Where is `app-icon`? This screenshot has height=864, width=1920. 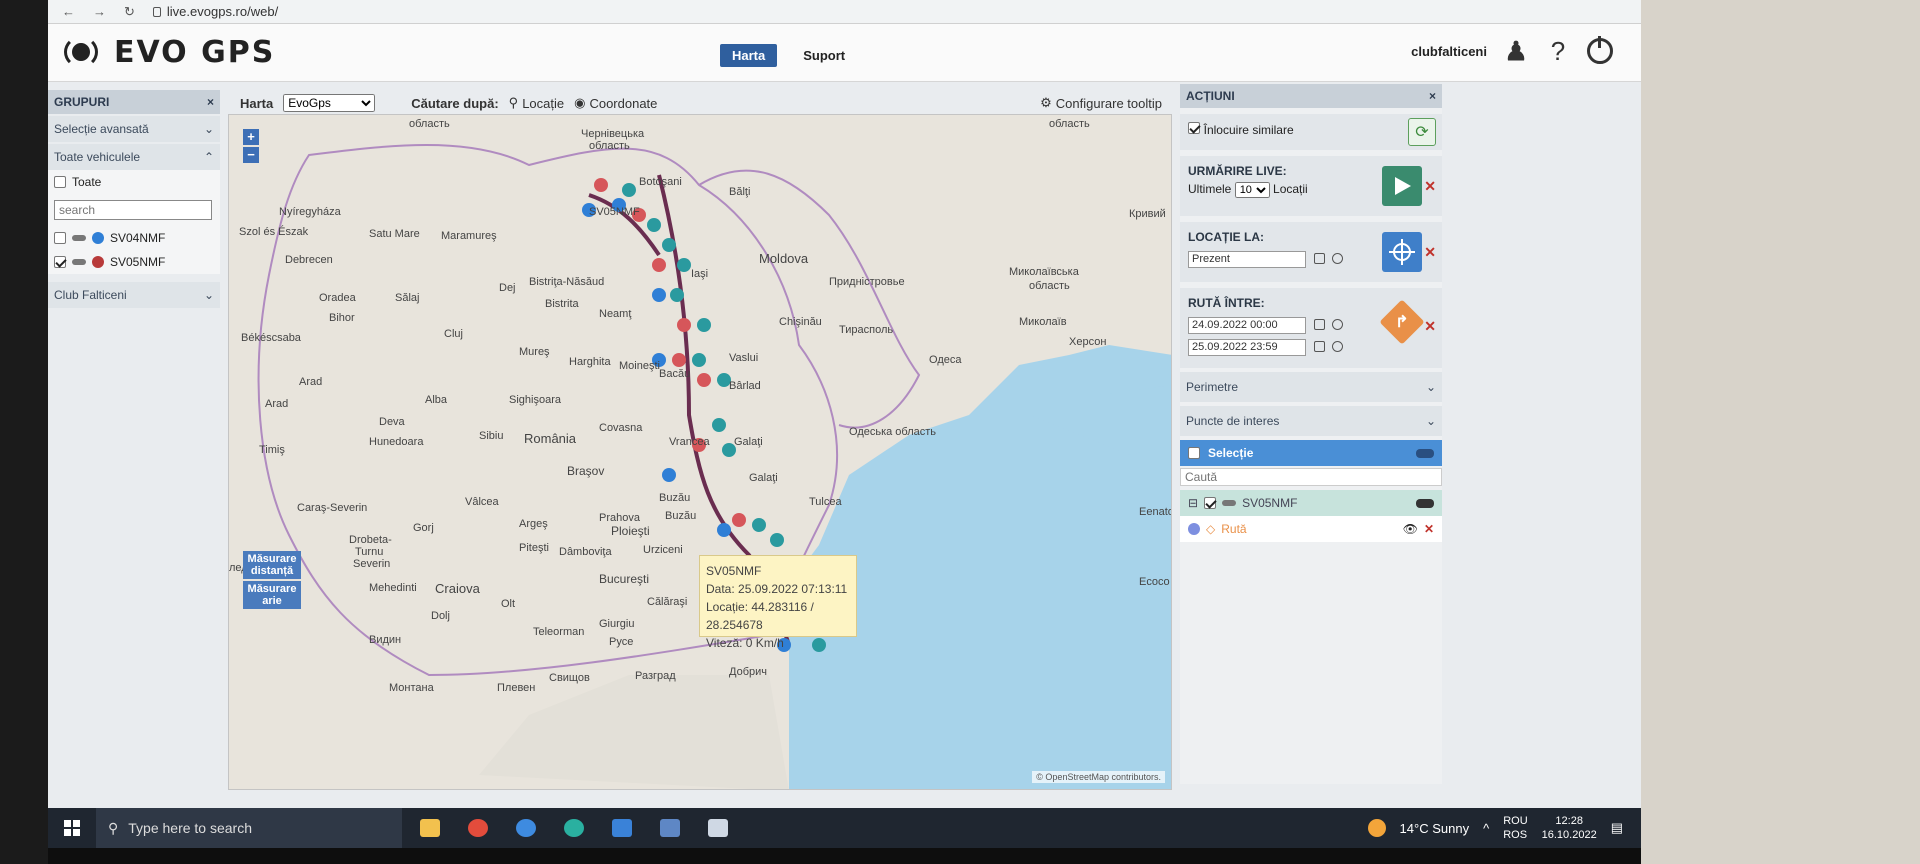 app-icon is located at coordinates (718, 828).